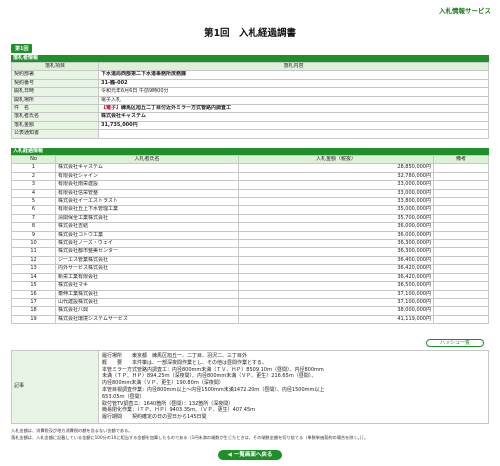 The image size is (500, 466). Describe the element at coordinates (147, 294) in the screenshot. I see `bidder-name: 泰伸工業株式会社` at that location.